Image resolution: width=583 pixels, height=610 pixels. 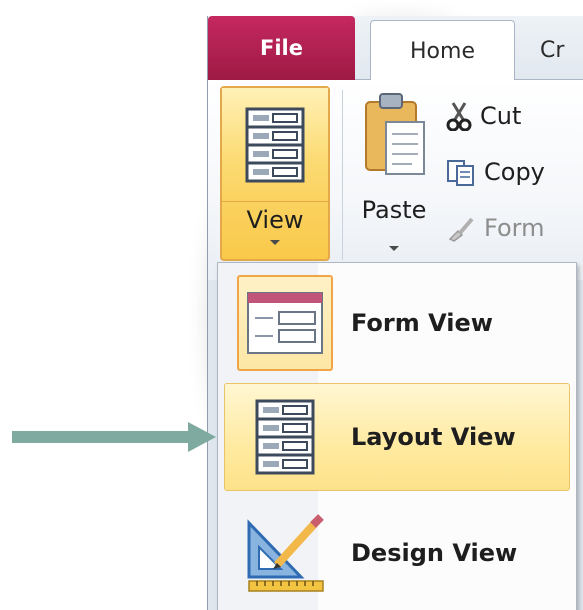 I want to click on design-view-icon, so click(x=285, y=553).